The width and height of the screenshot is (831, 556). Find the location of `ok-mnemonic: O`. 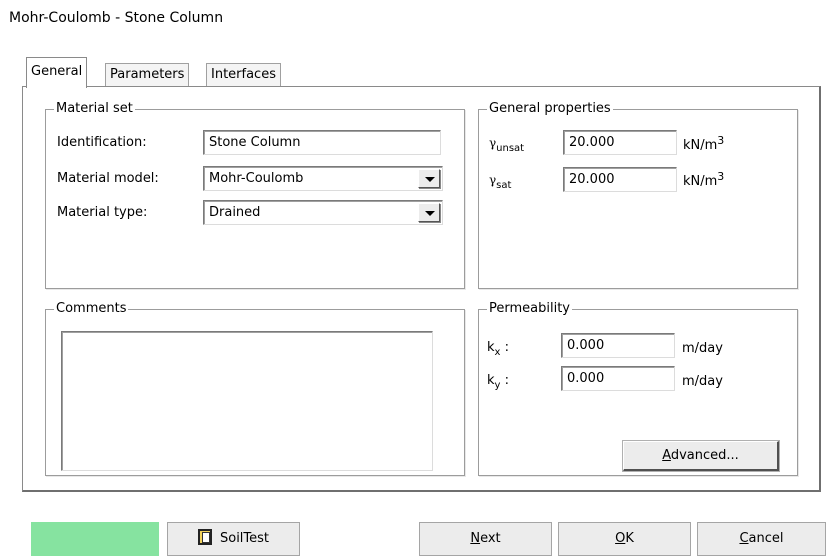

ok-mnemonic: O is located at coordinates (620, 538).